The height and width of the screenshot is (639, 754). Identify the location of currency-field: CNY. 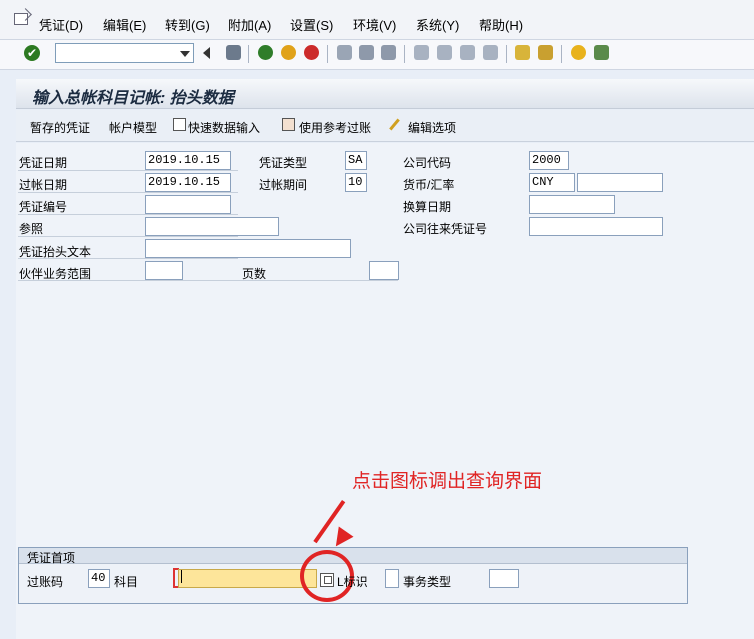
(552, 182).